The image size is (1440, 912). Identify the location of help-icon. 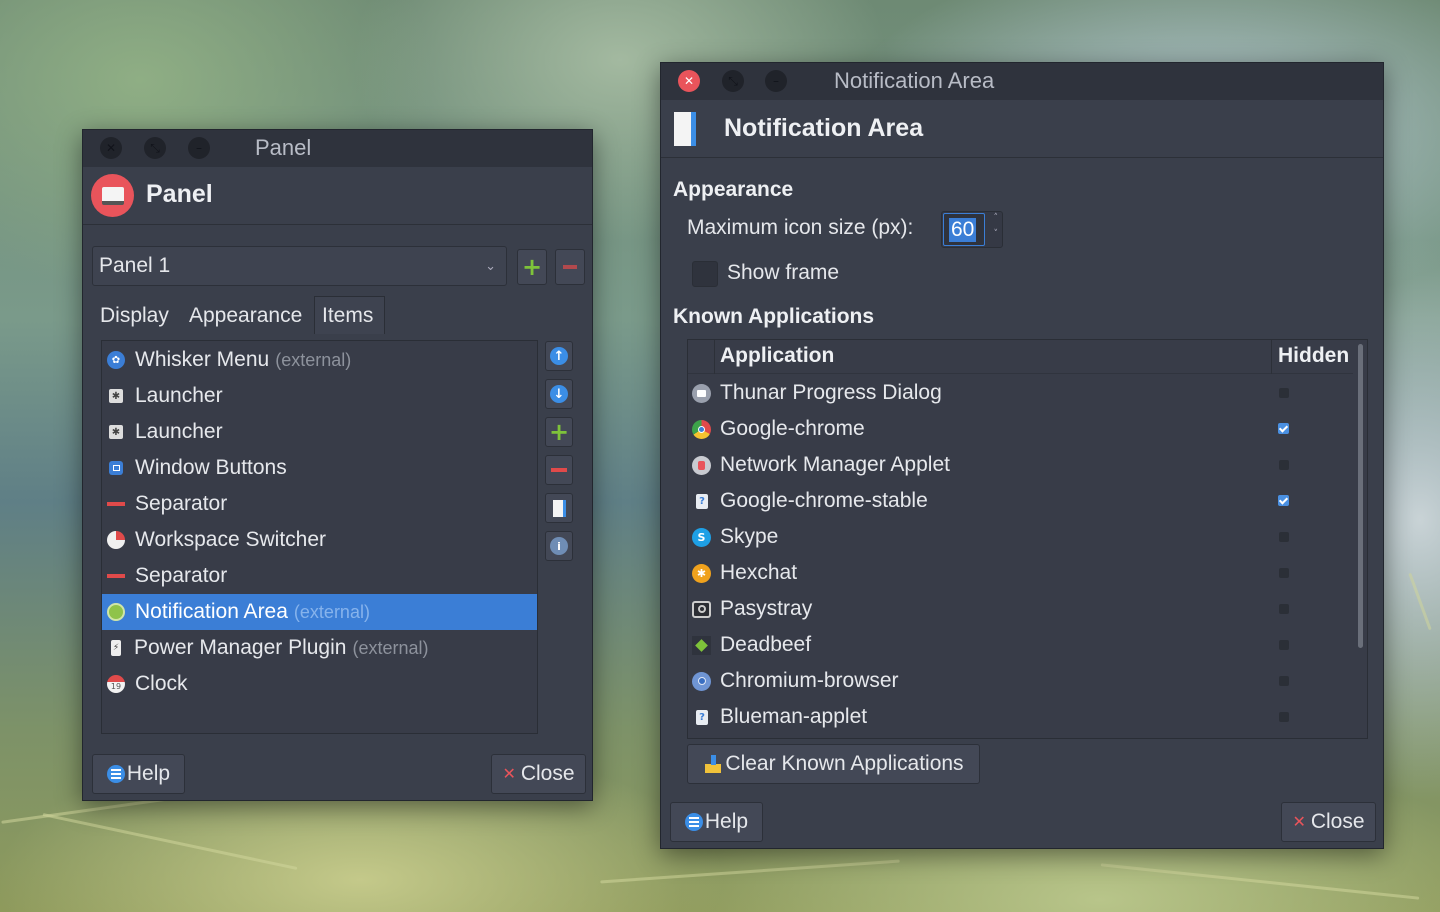
(115, 774).